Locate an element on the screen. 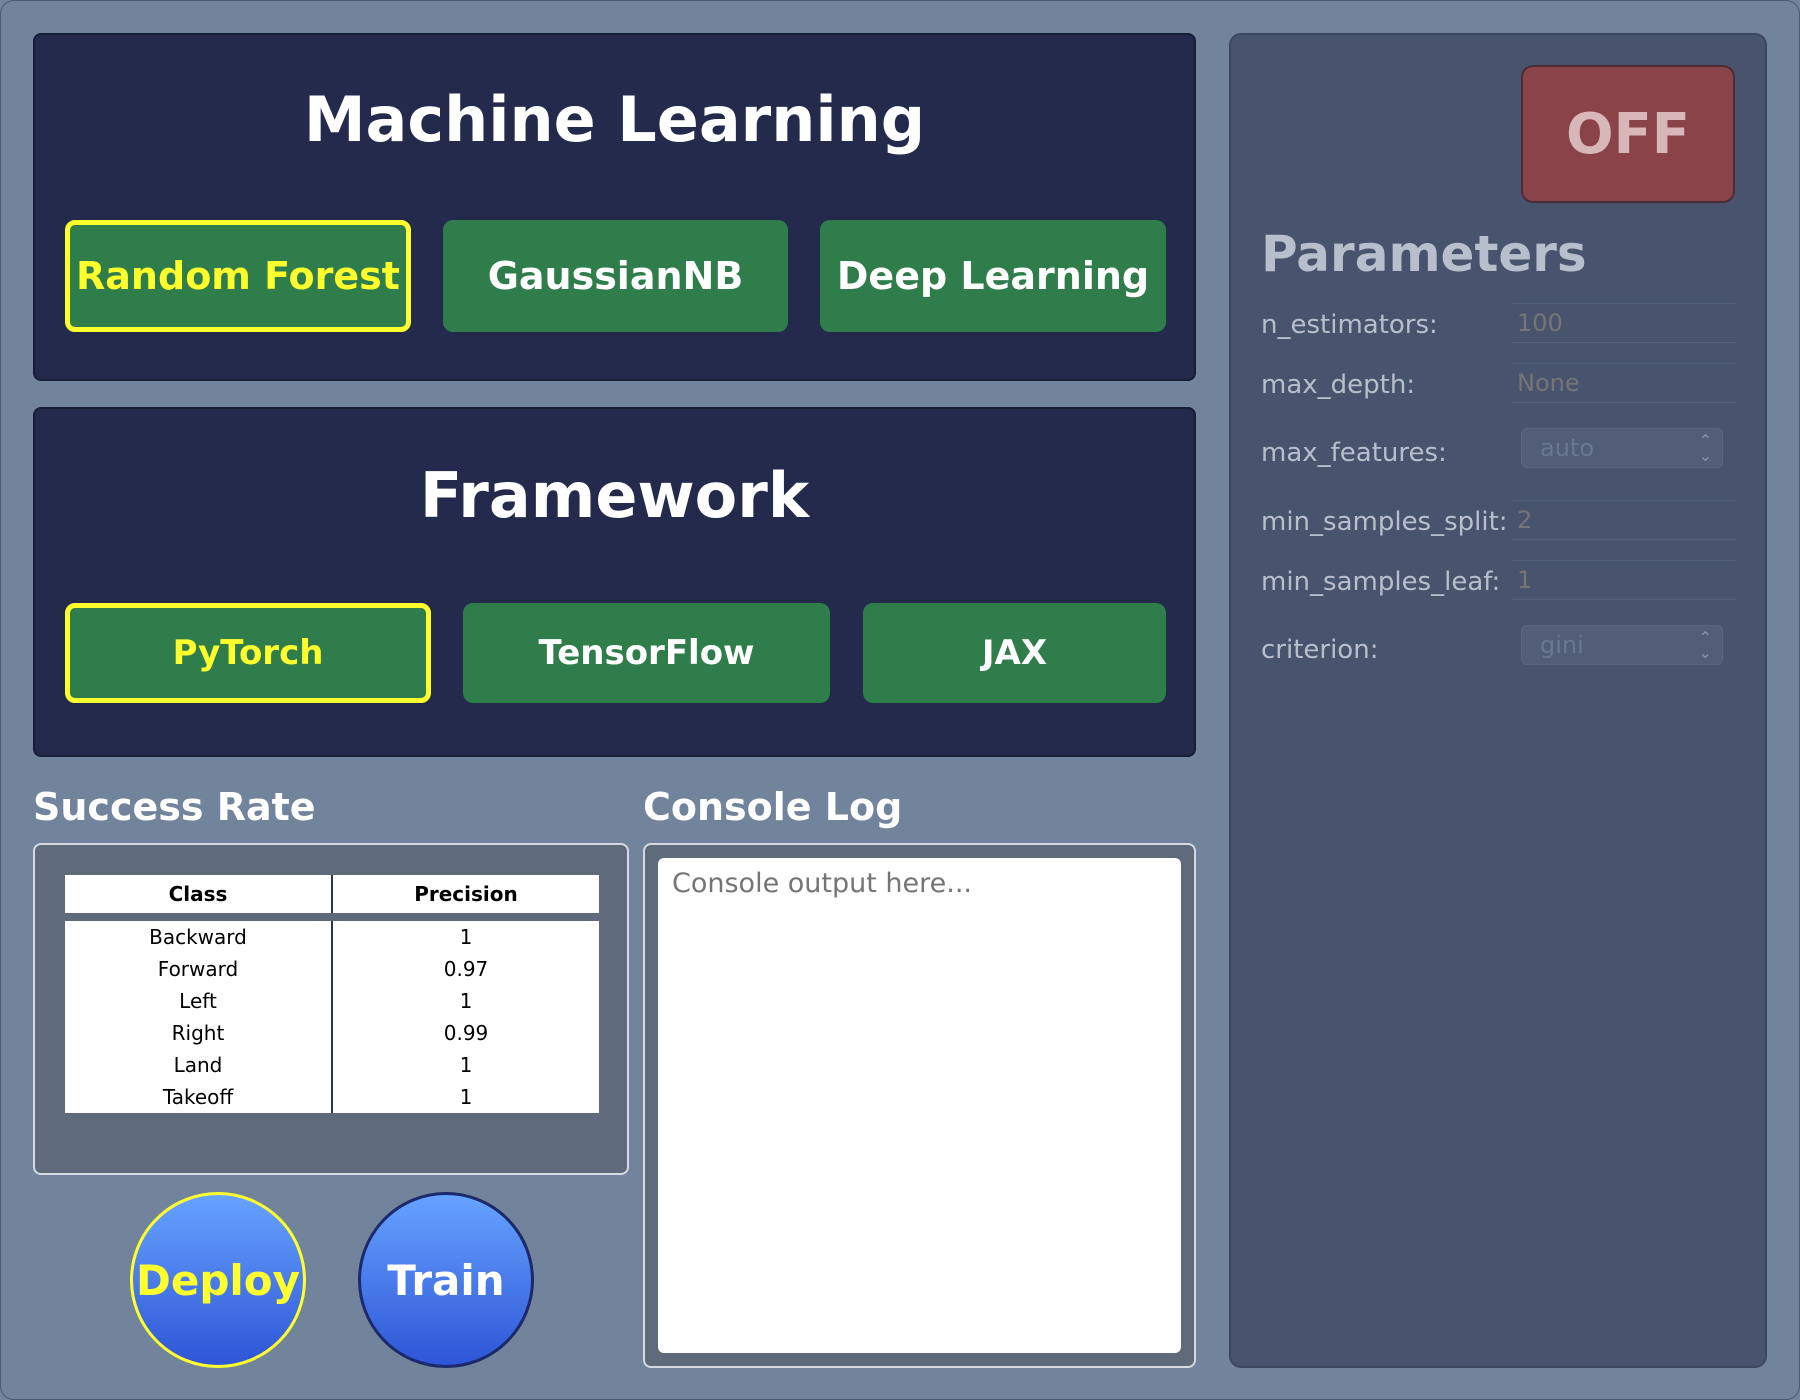 The image size is (1800, 1400). deep-learning-button: Deep Learning is located at coordinates (993, 276).